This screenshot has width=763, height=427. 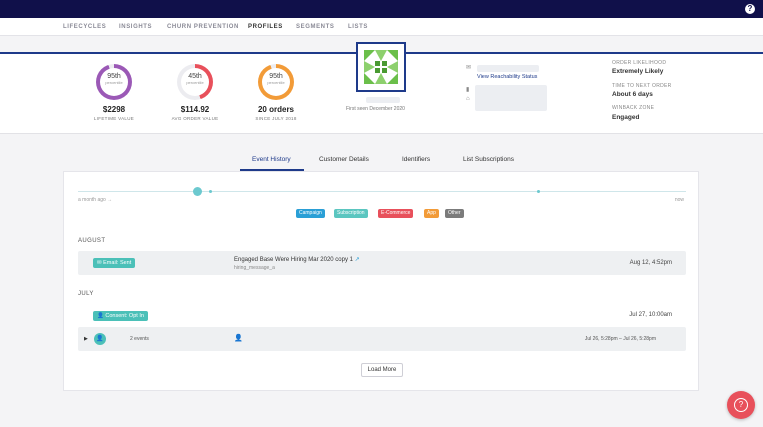 What do you see at coordinates (469, 68) in the screenshot?
I see `email-icon: ✉` at bounding box center [469, 68].